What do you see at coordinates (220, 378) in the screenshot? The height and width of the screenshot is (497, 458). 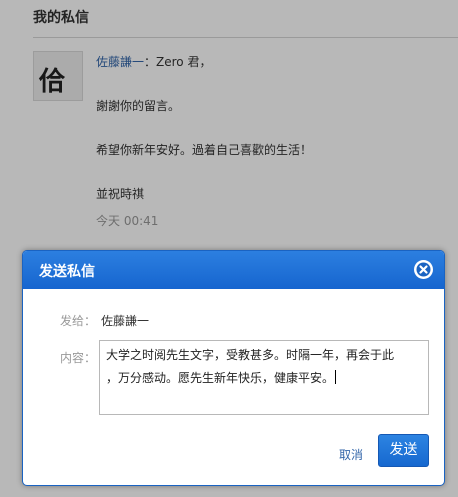 I see `content-line-2: ，万分感动。愿先生新年快乐，健康平安。` at bounding box center [220, 378].